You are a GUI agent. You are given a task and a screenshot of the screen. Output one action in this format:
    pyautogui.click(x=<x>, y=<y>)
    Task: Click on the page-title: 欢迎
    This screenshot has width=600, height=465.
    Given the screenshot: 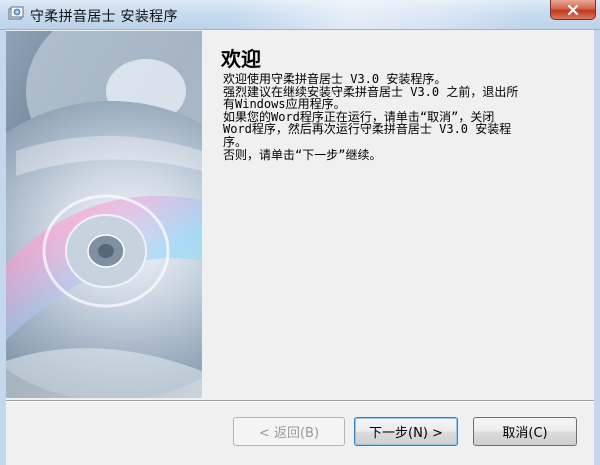 What is the action you would take?
    pyautogui.click(x=241, y=59)
    